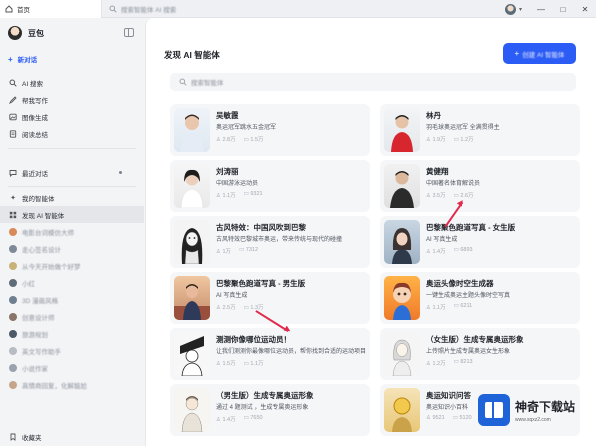 The image size is (596, 446). Describe the element at coordinates (26, 33) in the screenshot. I see `brand: 豆包` at that location.